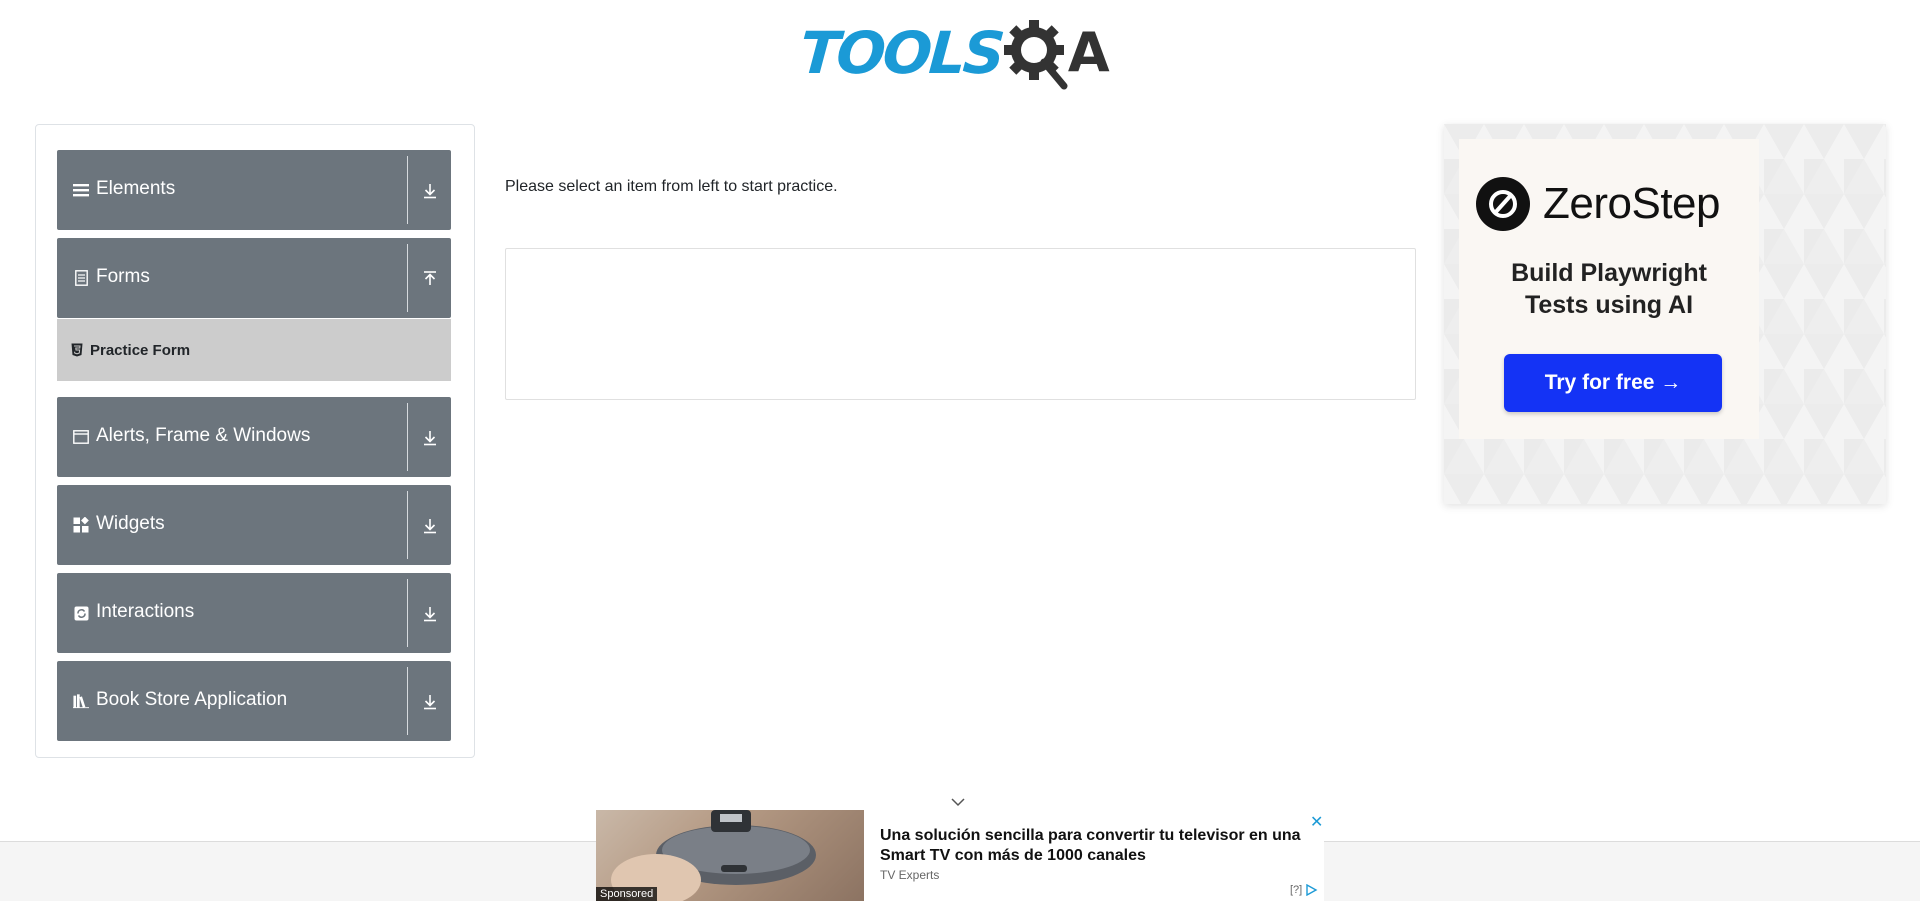 The width and height of the screenshot is (1920, 901). I want to click on ad-tagline: Build Playwright Tests using AI, so click(1609, 289).